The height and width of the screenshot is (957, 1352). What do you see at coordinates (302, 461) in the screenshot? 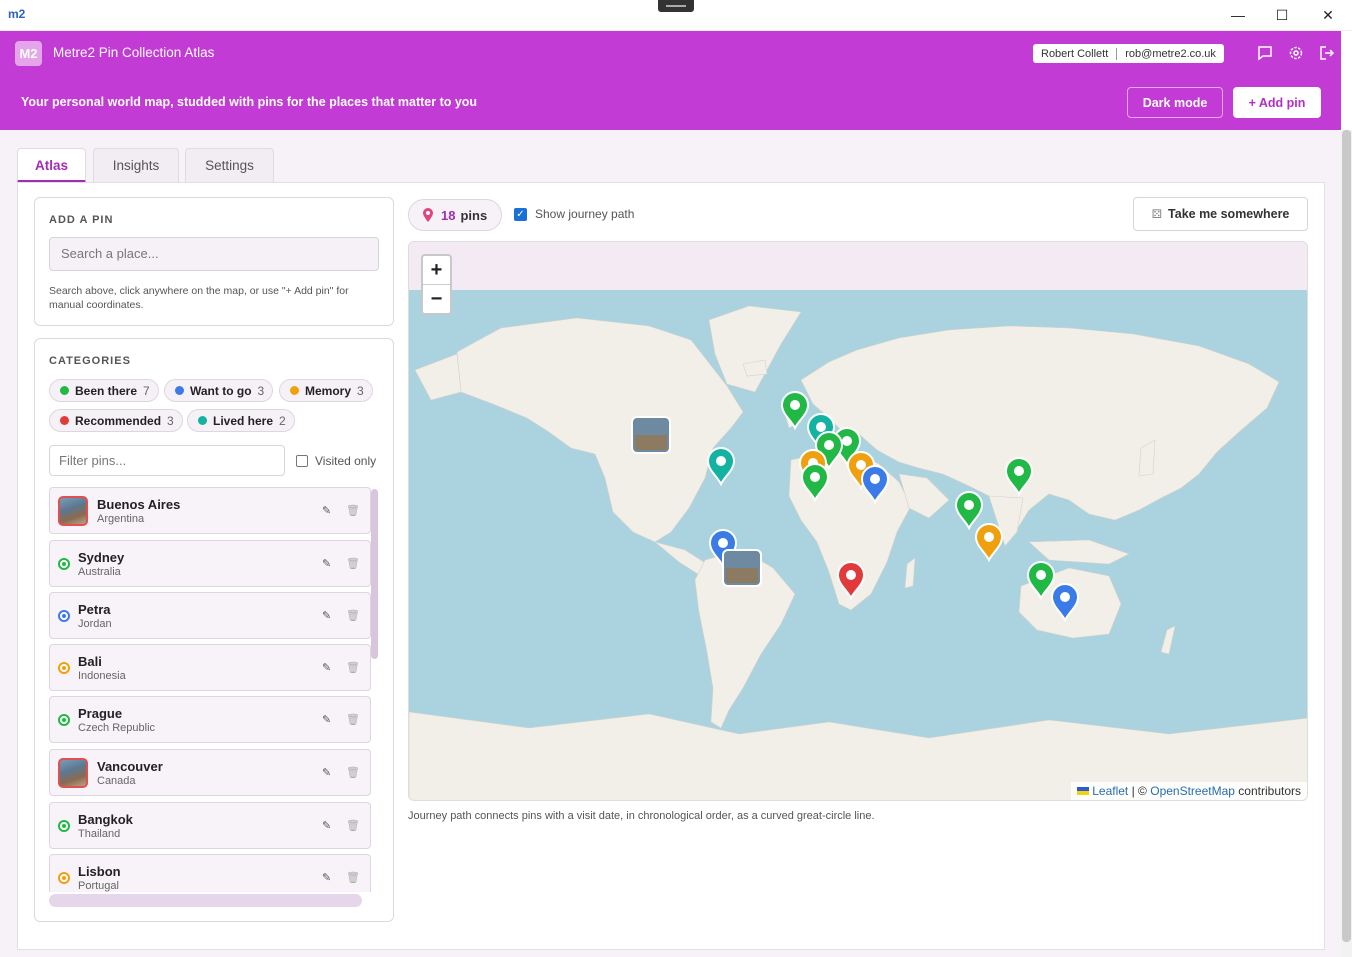
I see `visited-only-checkbox` at bounding box center [302, 461].